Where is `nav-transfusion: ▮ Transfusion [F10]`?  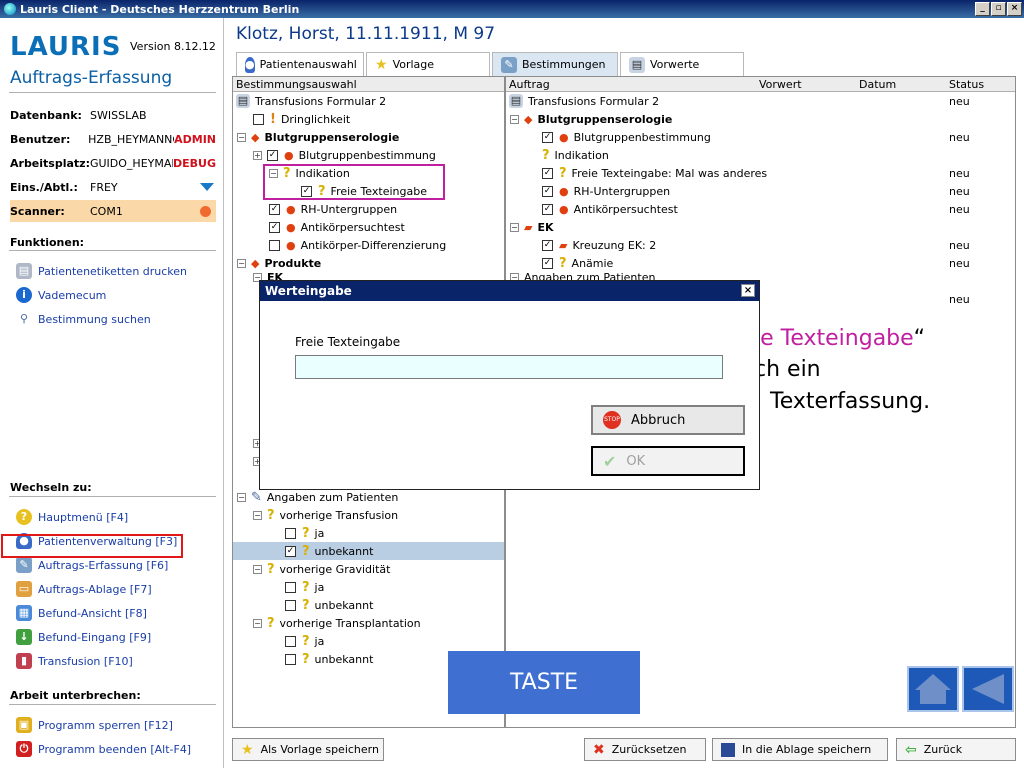 nav-transfusion: ▮ Transfusion [F10] is located at coordinates (74, 661).